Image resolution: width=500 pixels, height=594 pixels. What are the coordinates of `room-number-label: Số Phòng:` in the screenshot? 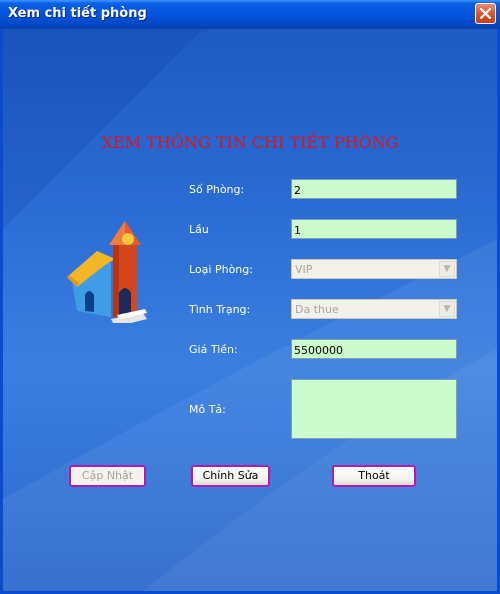 It's located at (217, 189).